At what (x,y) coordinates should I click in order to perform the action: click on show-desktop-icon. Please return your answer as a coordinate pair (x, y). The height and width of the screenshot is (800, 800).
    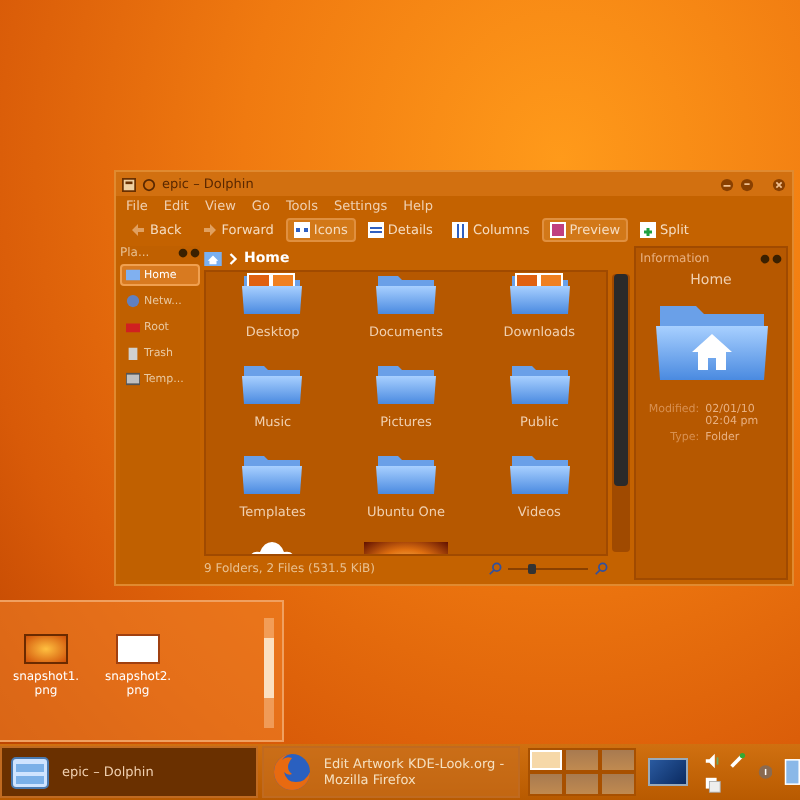
    Looking at the image, I should click on (667, 772).